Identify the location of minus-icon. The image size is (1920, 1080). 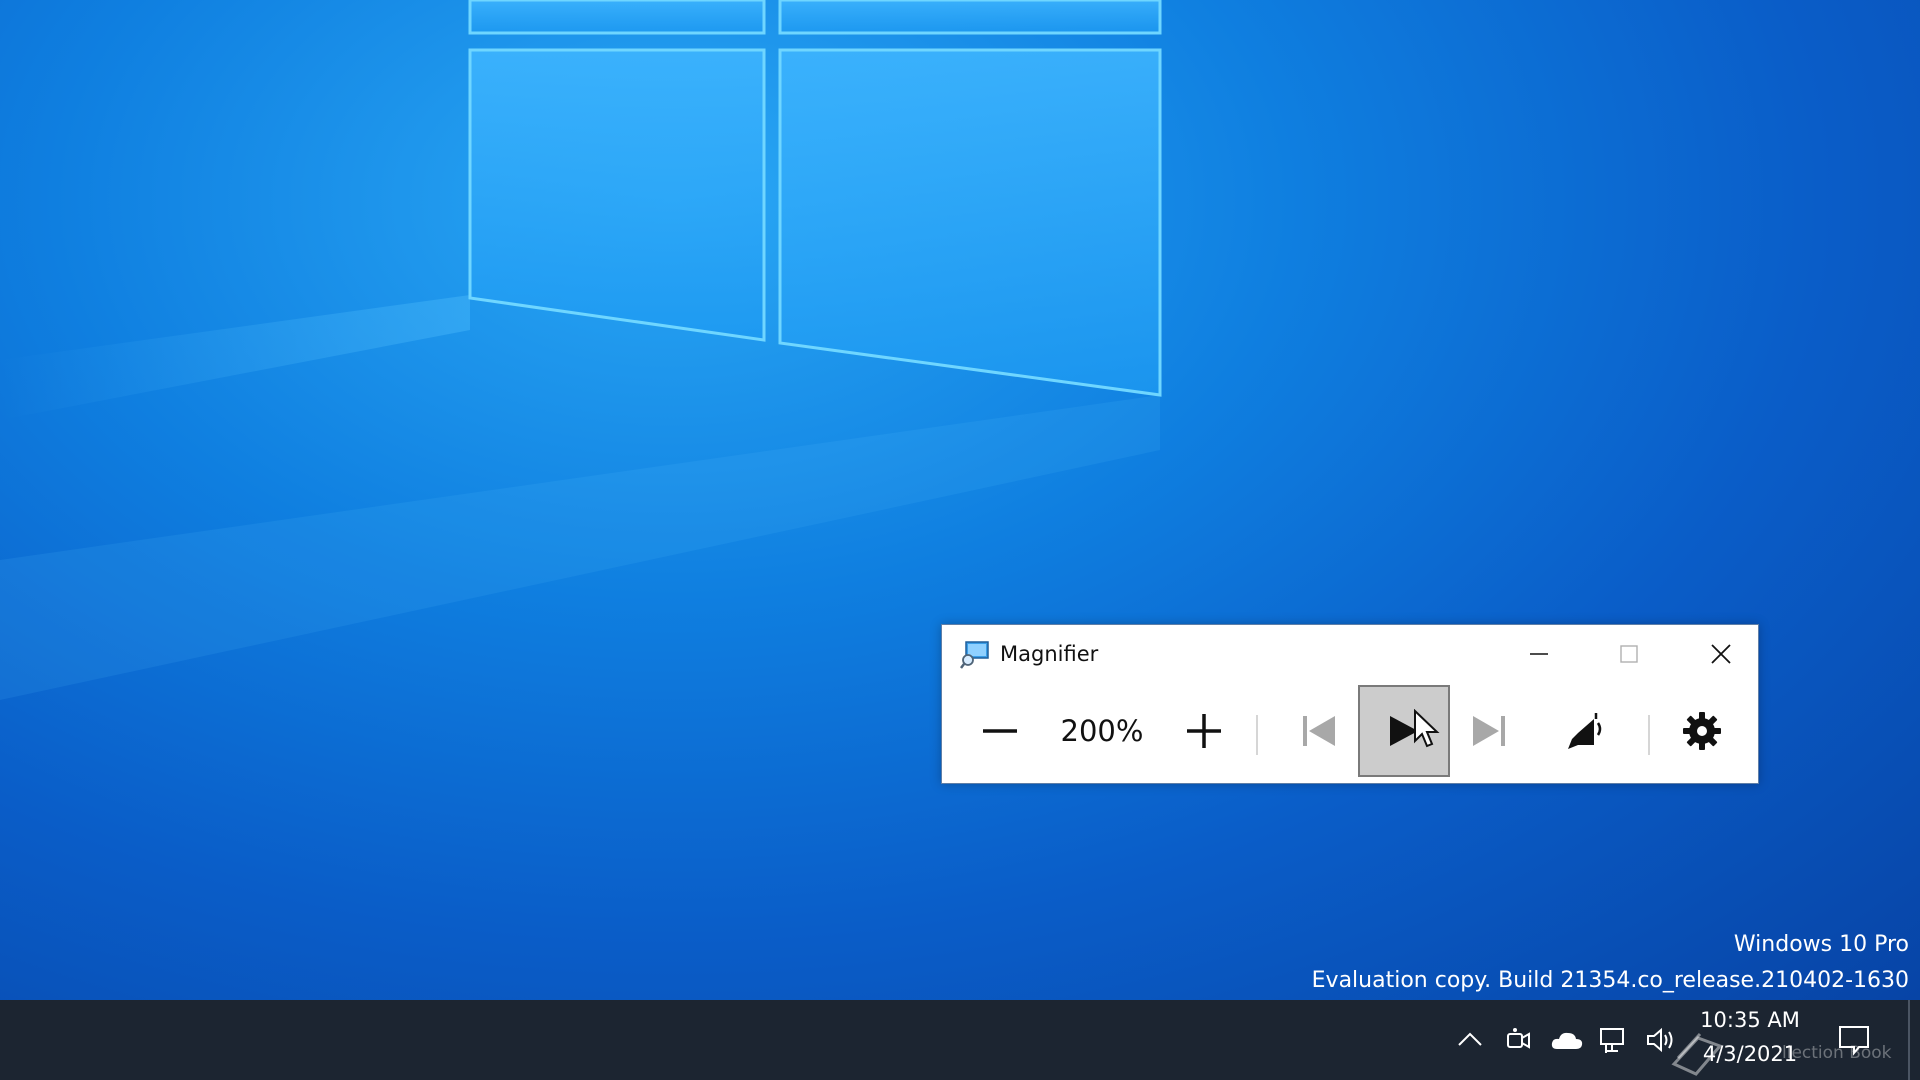
(1000, 731).